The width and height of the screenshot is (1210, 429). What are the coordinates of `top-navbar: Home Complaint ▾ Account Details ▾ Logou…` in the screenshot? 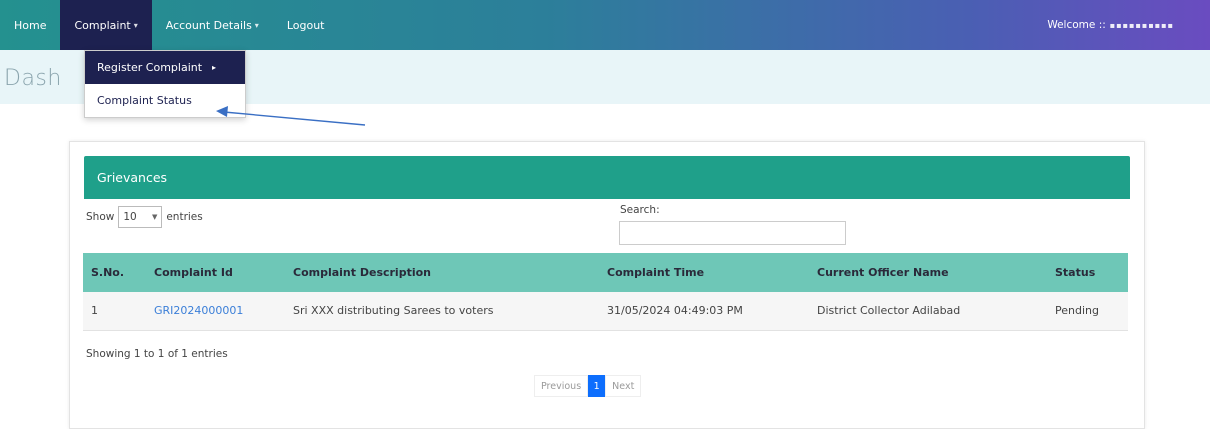 It's located at (605, 25).